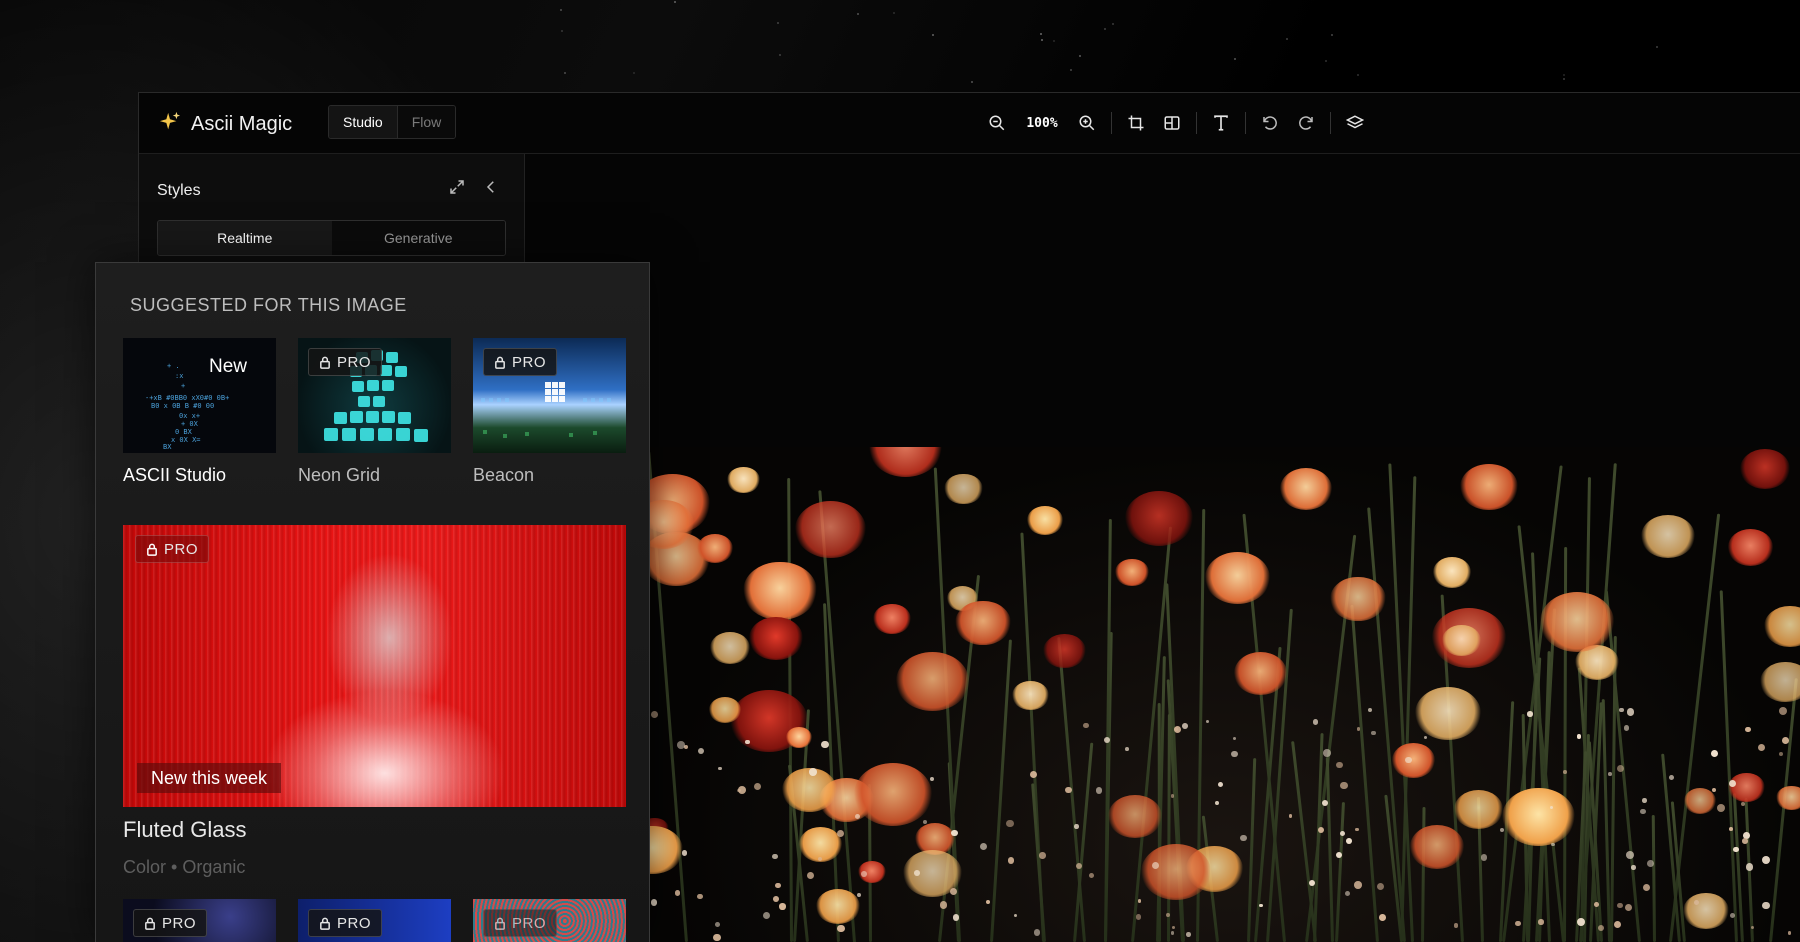 The image size is (1800, 942). I want to click on style-thumb-more-2: PRO, so click(374, 920).